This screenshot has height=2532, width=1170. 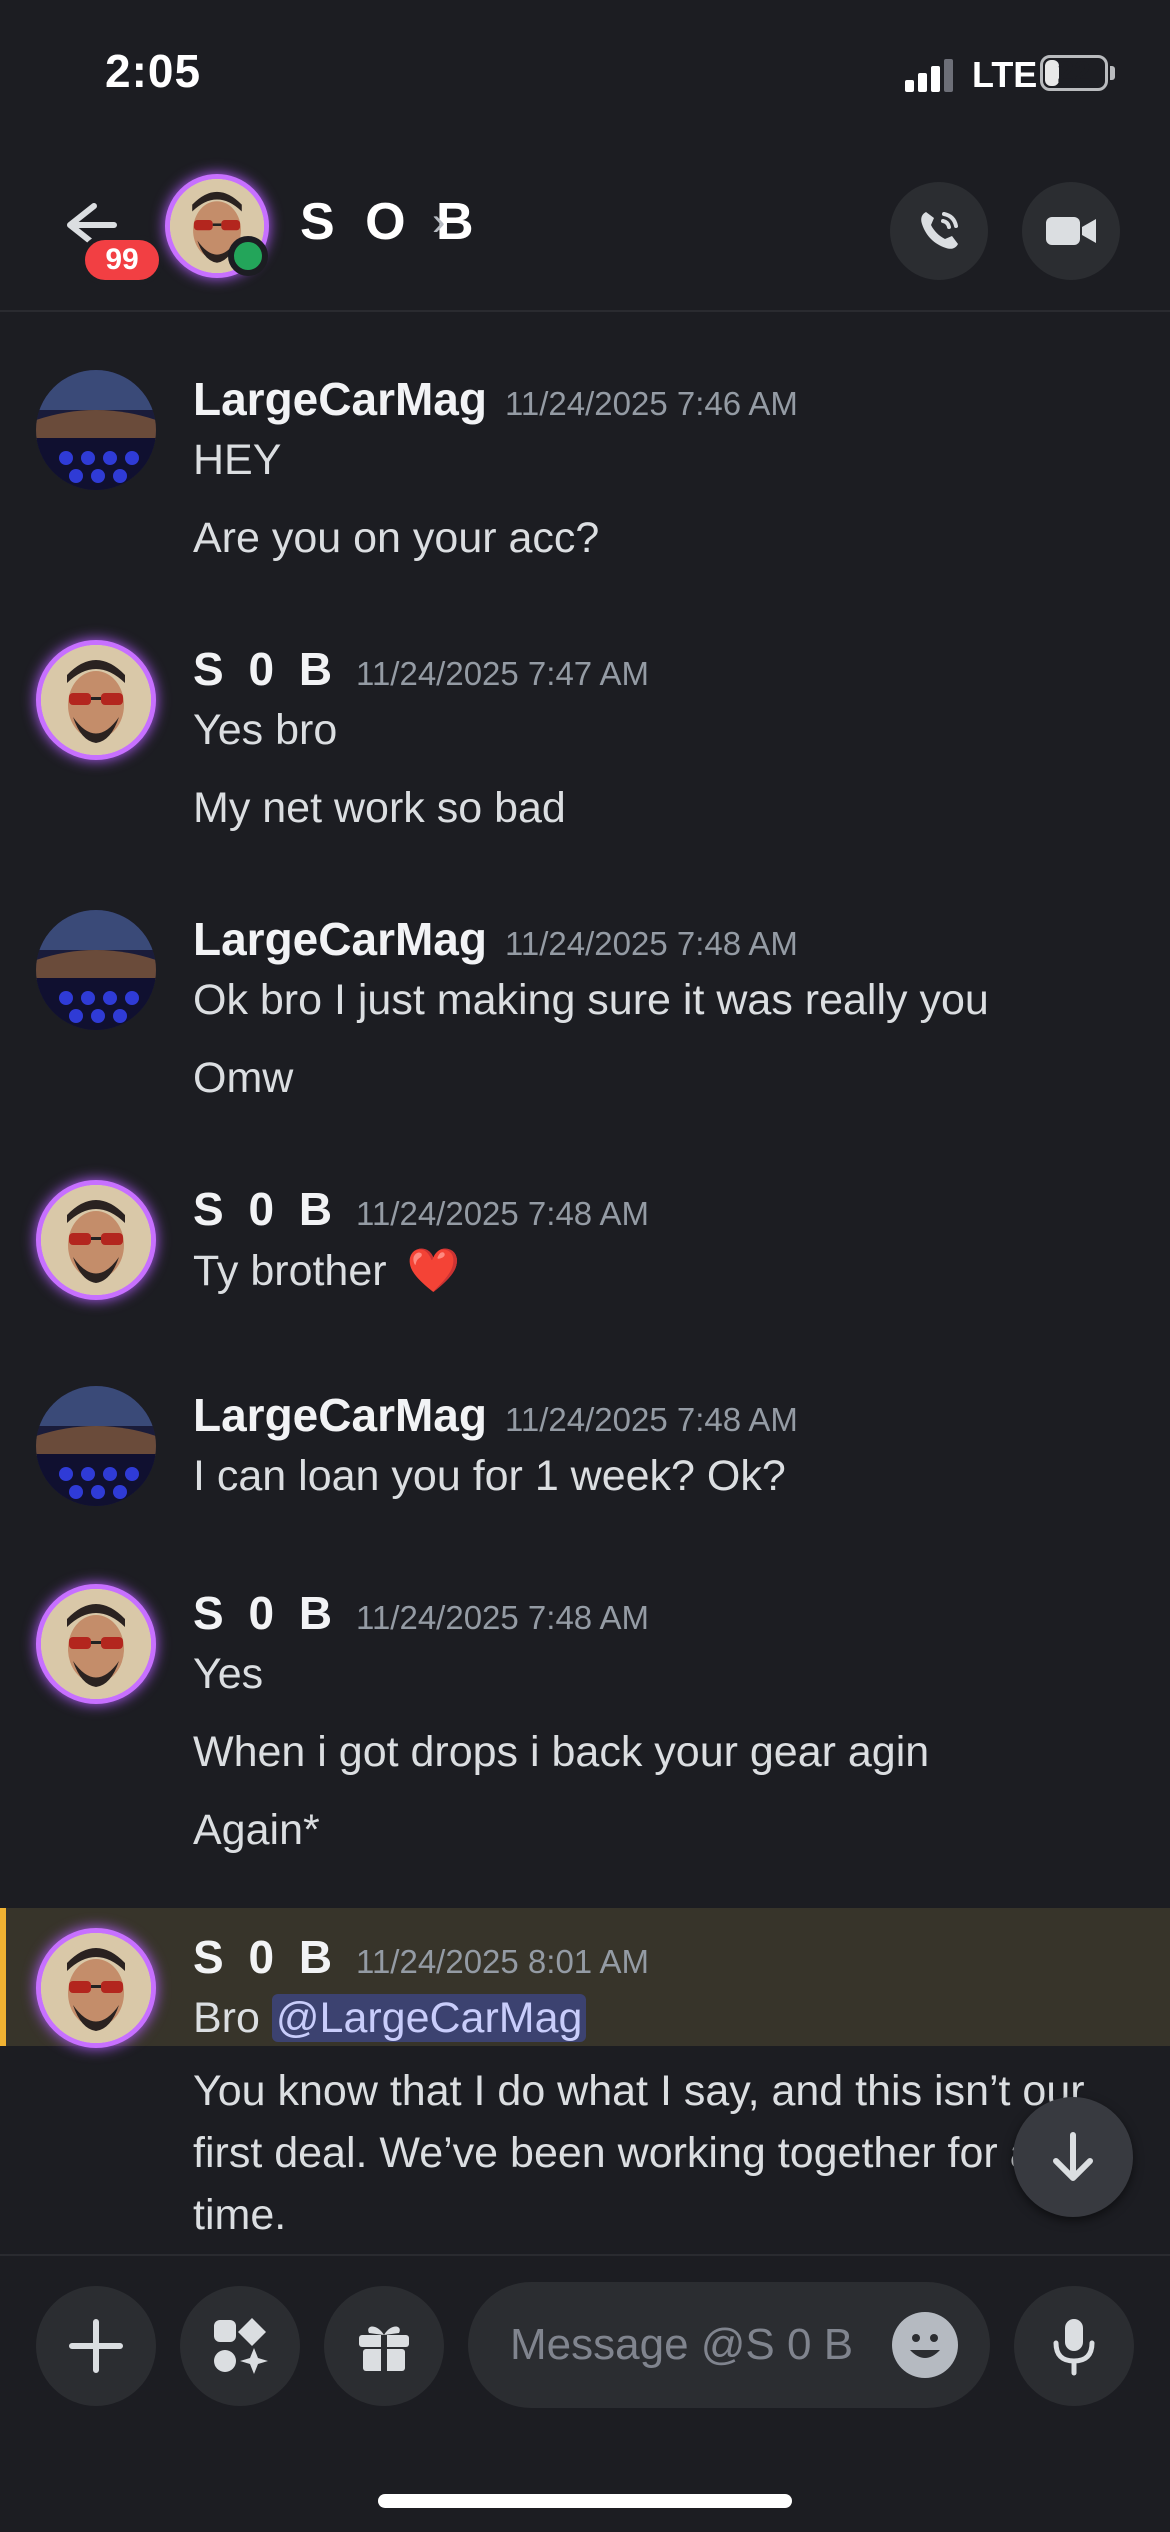 I want to click on message-input: Message @S 0 B, so click(x=729, y=2345).